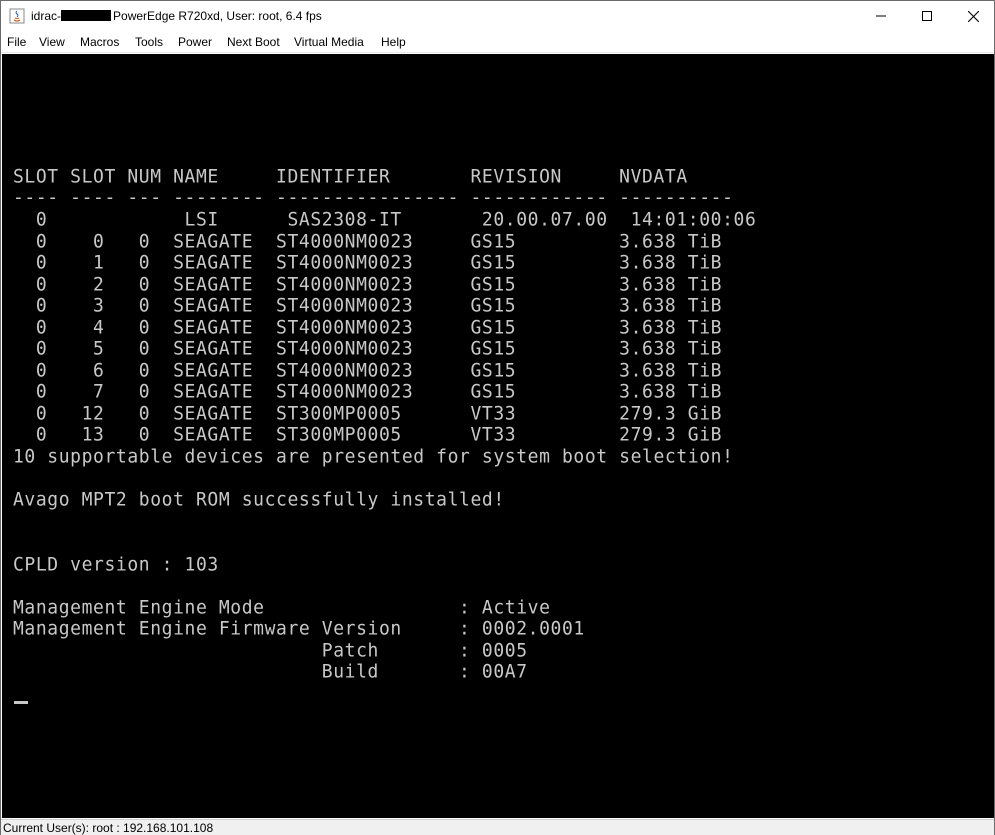 This screenshot has height=835, width=995. I want to click on maximize-icon, so click(927, 16).